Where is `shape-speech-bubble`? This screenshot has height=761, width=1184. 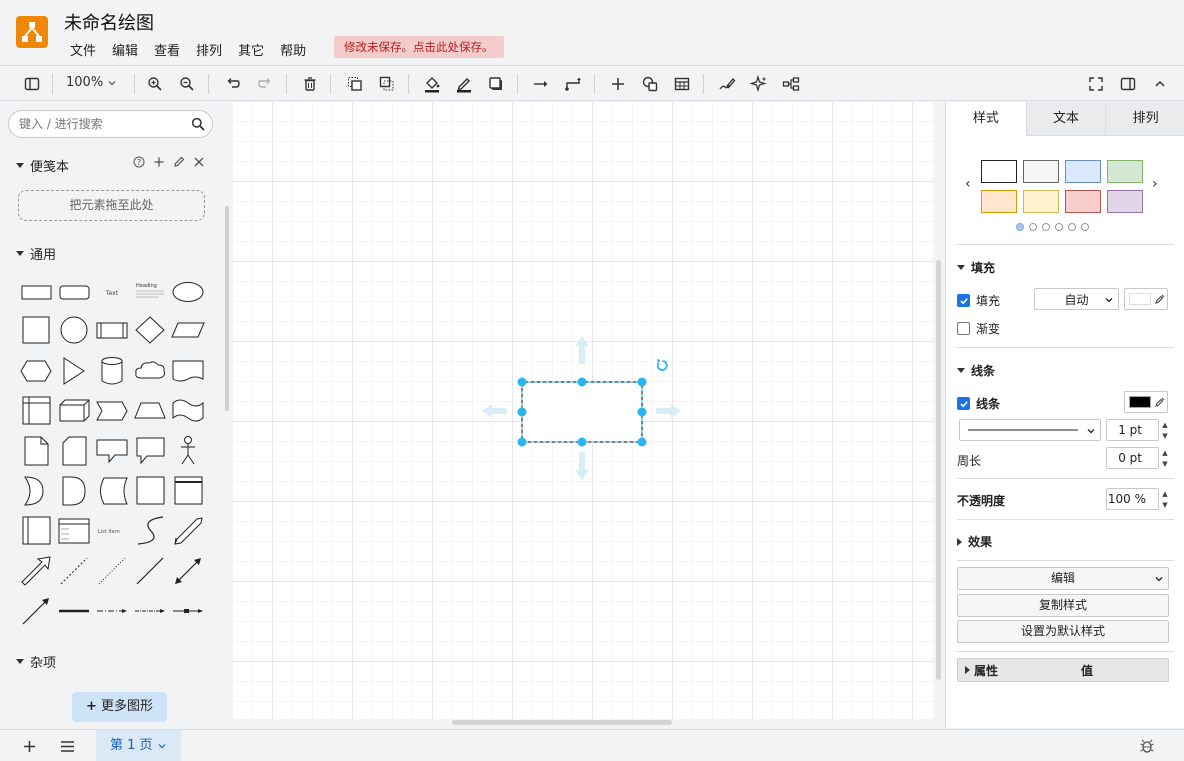
shape-speech-bubble is located at coordinates (150, 451).